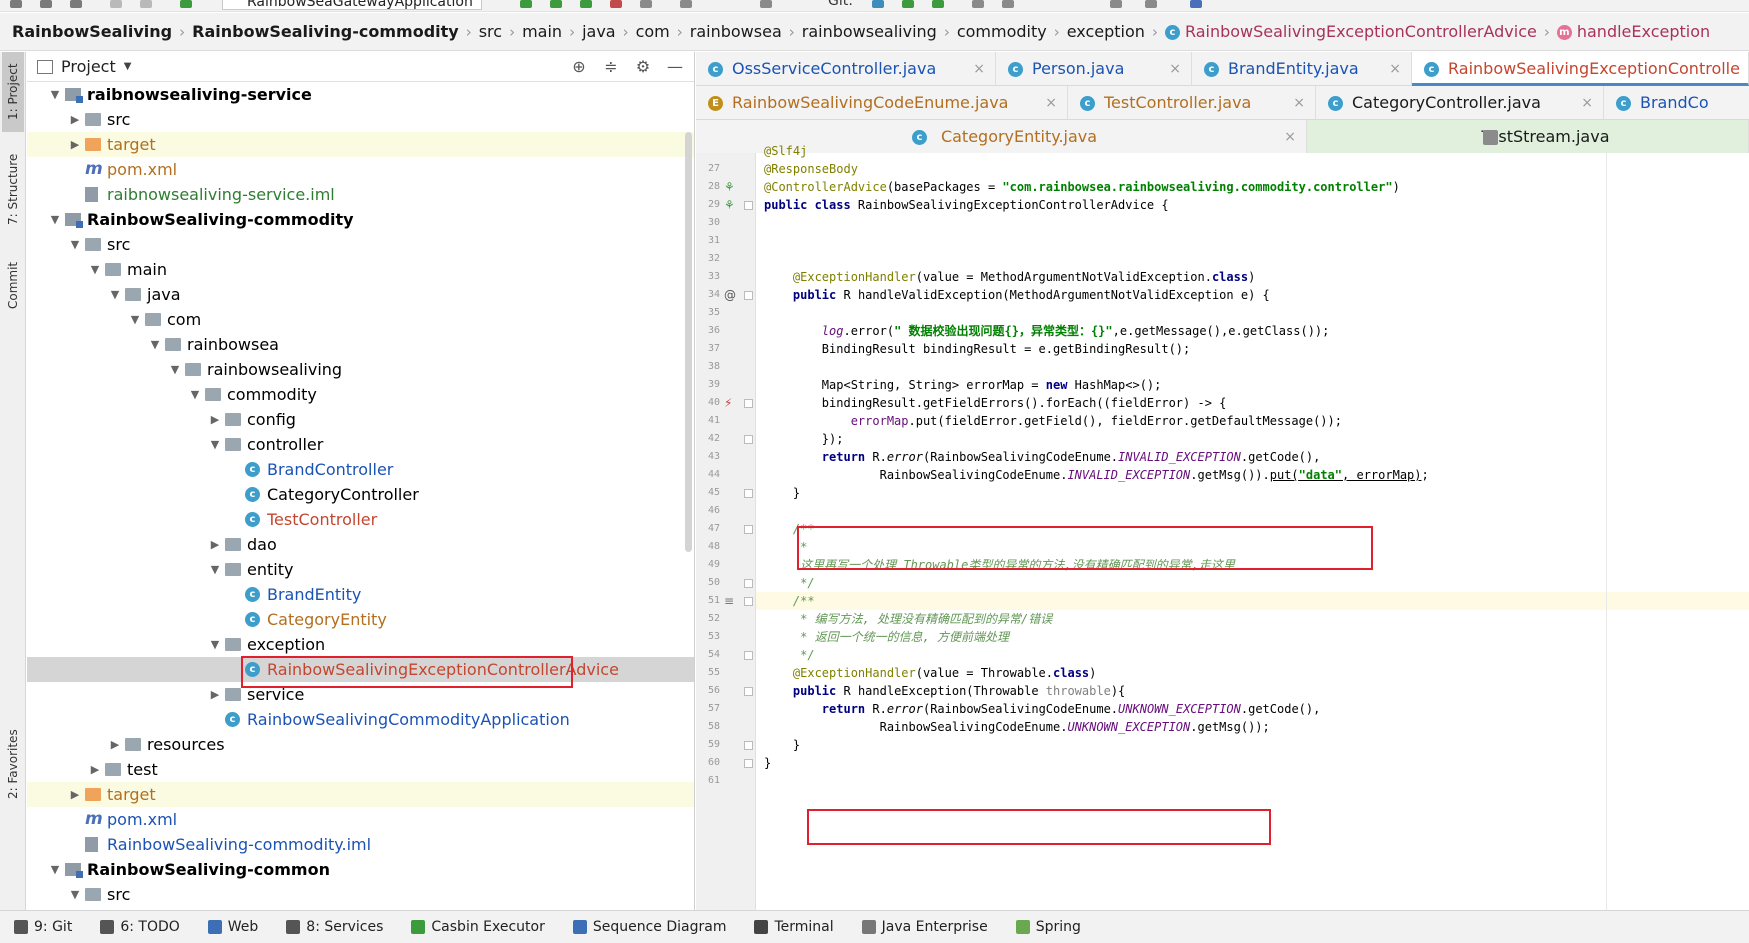 Image resolution: width=1749 pixels, height=943 pixels. Describe the element at coordinates (360, 419) in the screenshot. I see `tree-item: ▶ config` at that location.